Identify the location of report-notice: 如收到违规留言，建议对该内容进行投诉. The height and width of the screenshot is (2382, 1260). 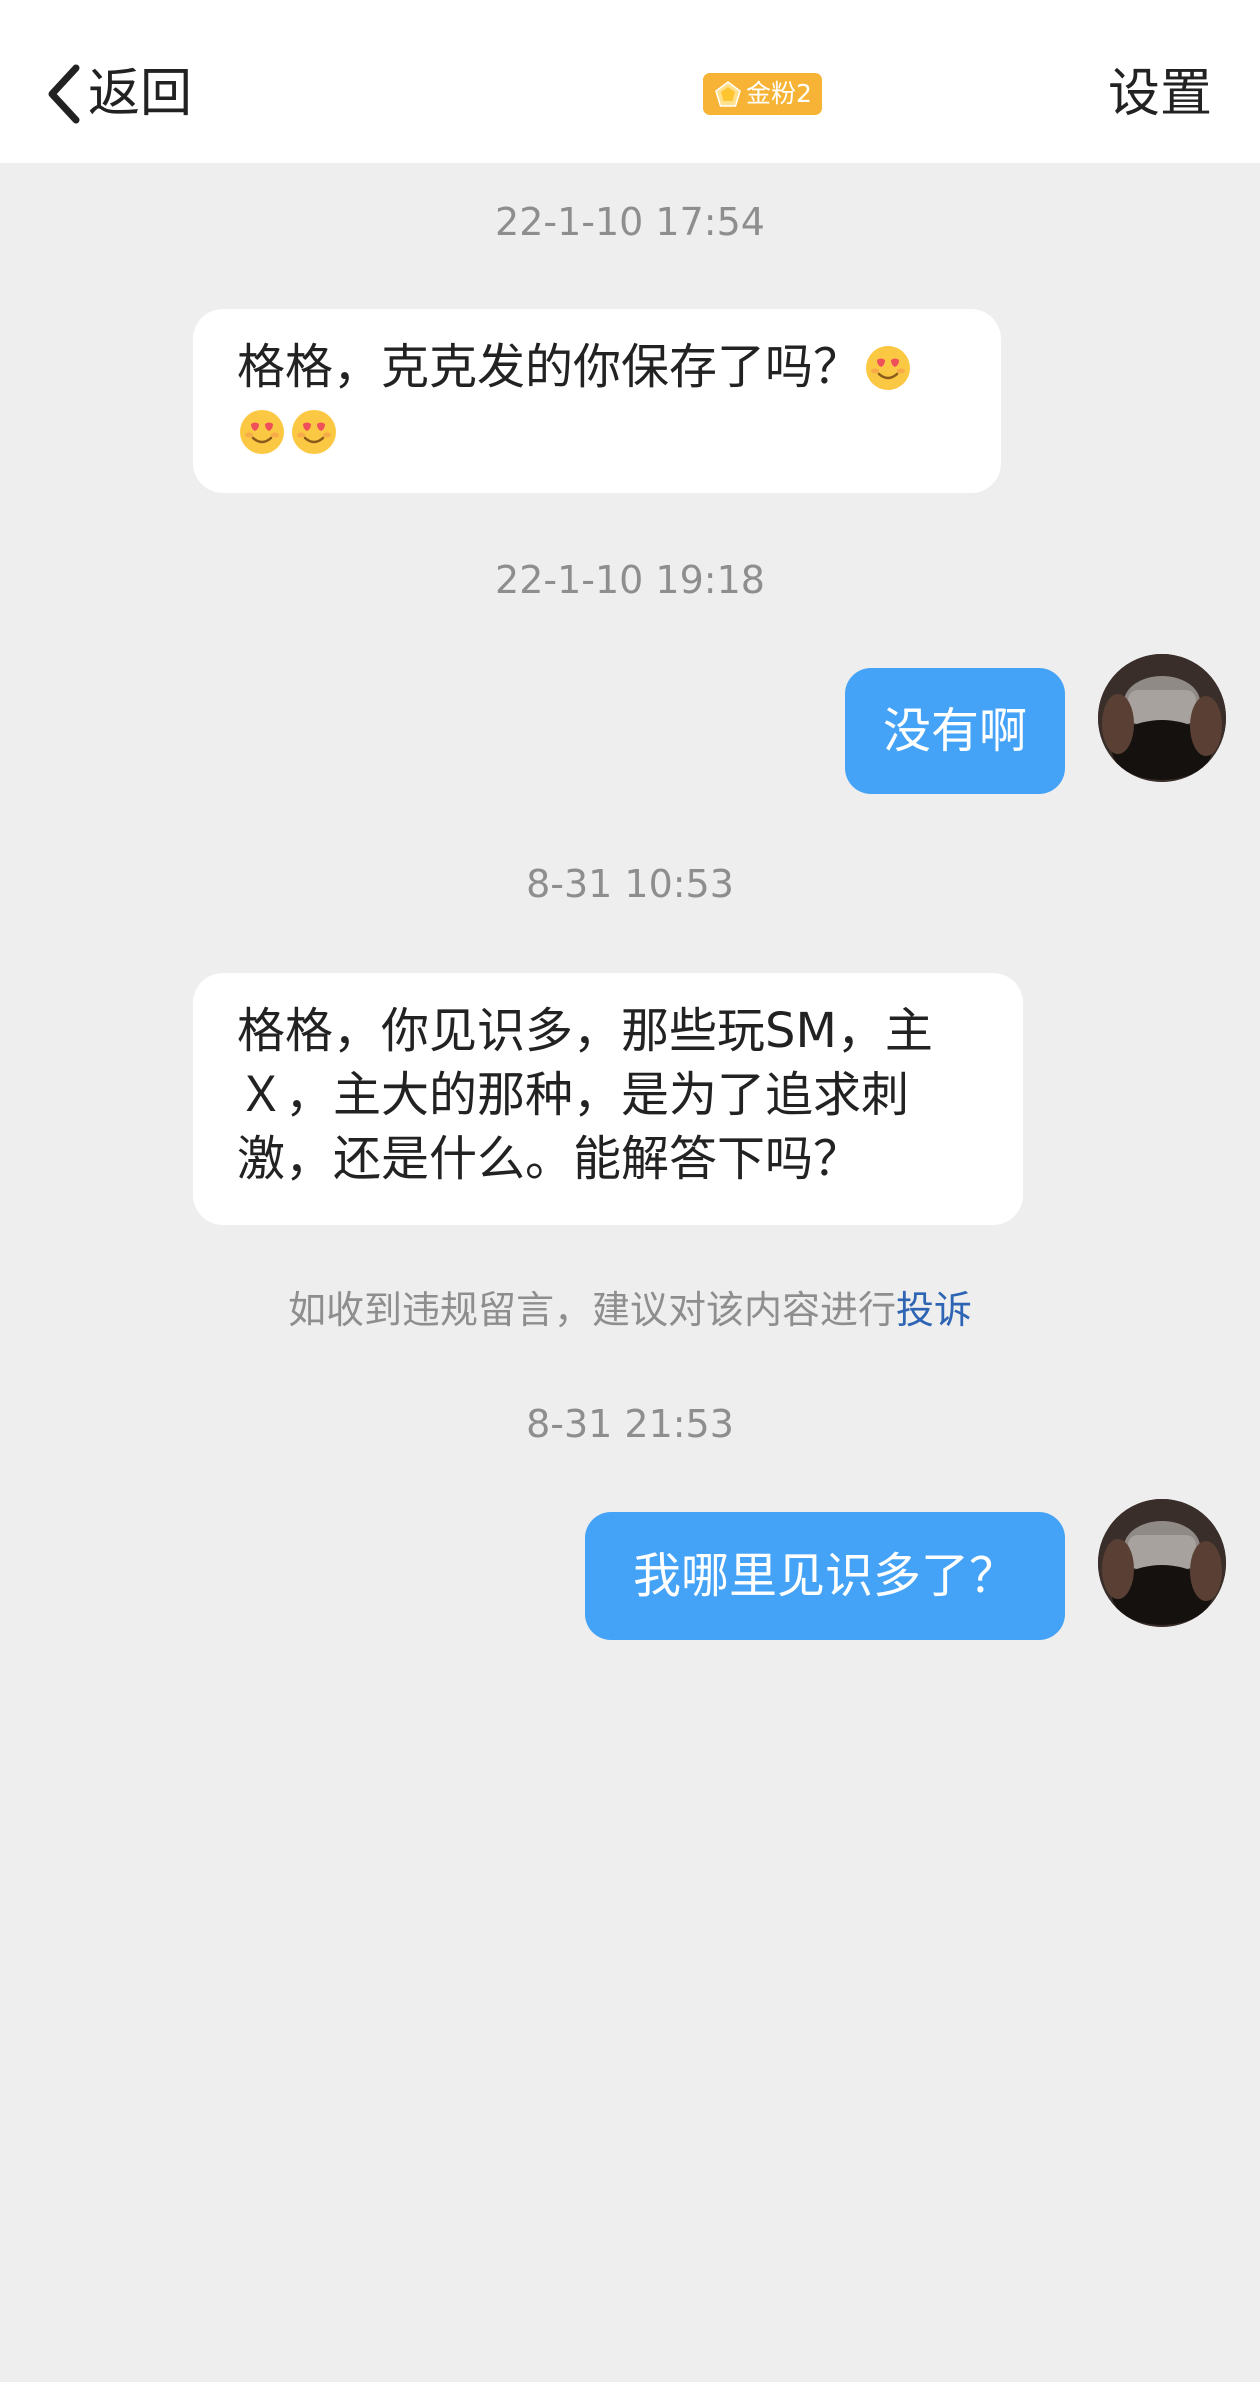
(630, 1310).